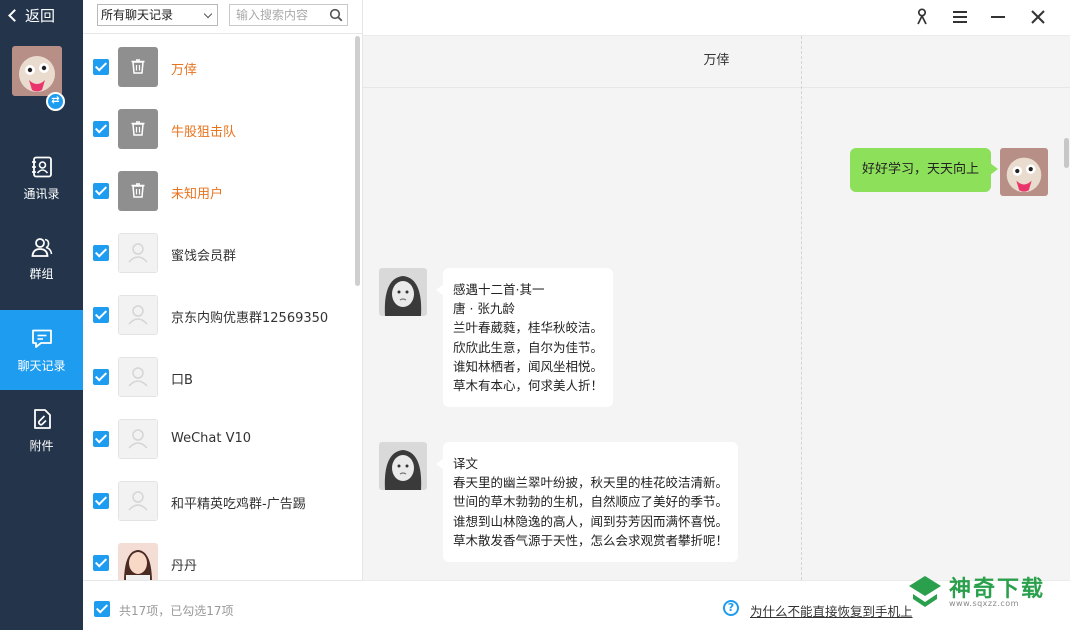 Image resolution: width=1070 pixels, height=630 pixels. I want to click on contacts-icon, so click(41, 166).